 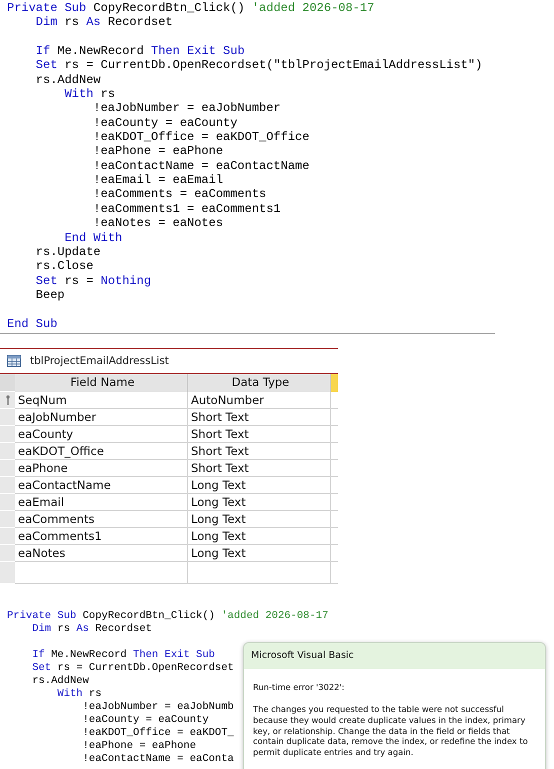 I want to click on code-line: End With, so click(x=93, y=237).